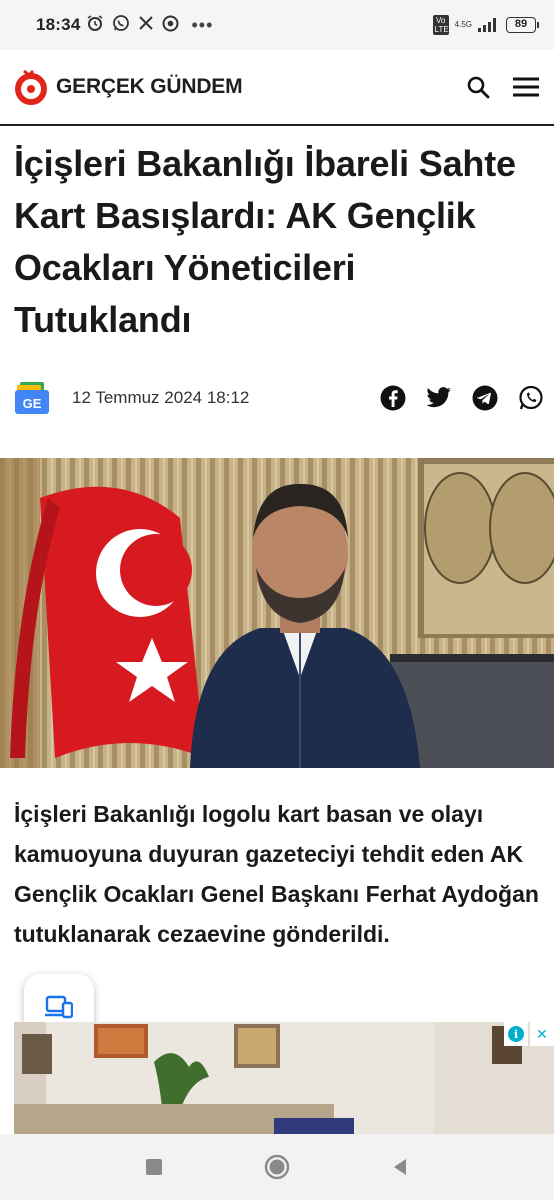  I want to click on ad-info-label: i, so click(516, 1034).